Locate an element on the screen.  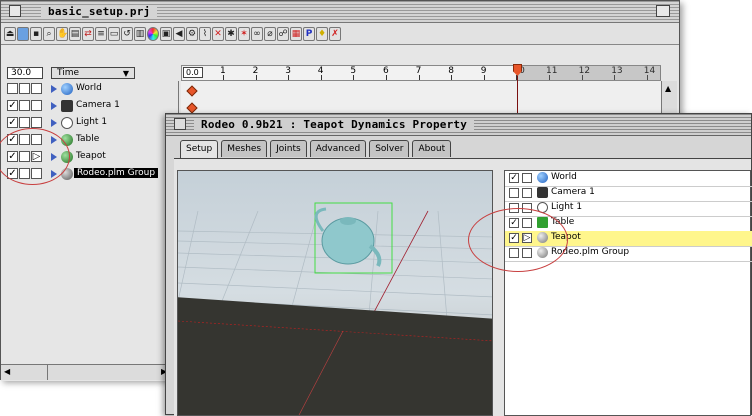
globe-tool-icon is located at coordinates (23, 33).